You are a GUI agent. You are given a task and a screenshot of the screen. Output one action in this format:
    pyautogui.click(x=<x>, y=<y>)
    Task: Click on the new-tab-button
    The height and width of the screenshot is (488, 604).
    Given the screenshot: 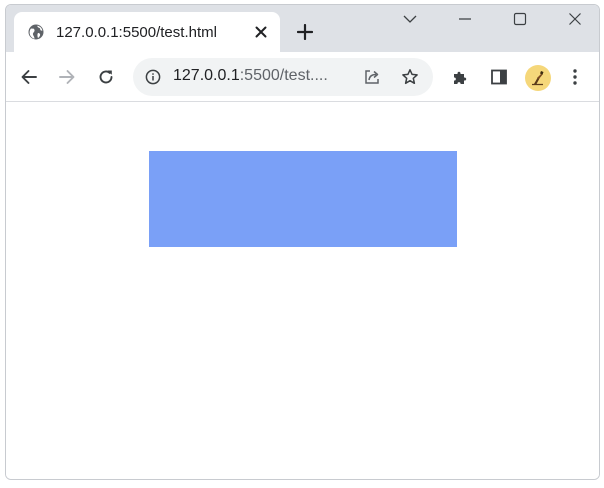 What is the action you would take?
    pyautogui.click(x=305, y=32)
    